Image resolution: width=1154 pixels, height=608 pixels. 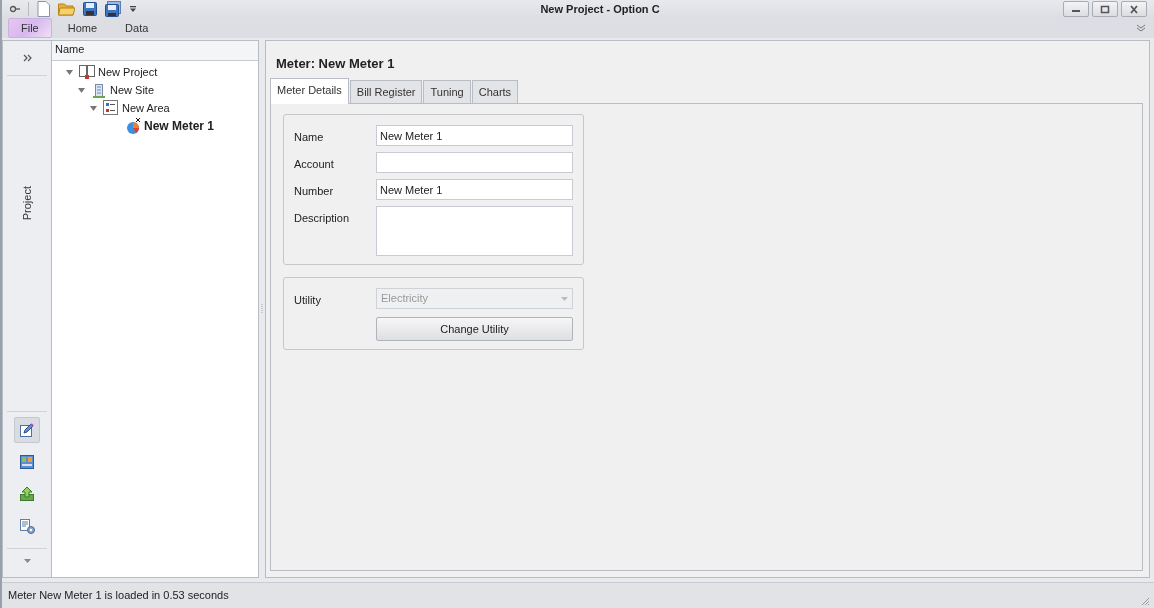 What do you see at coordinates (308, 300) in the screenshot?
I see `field-label: Utility` at bounding box center [308, 300].